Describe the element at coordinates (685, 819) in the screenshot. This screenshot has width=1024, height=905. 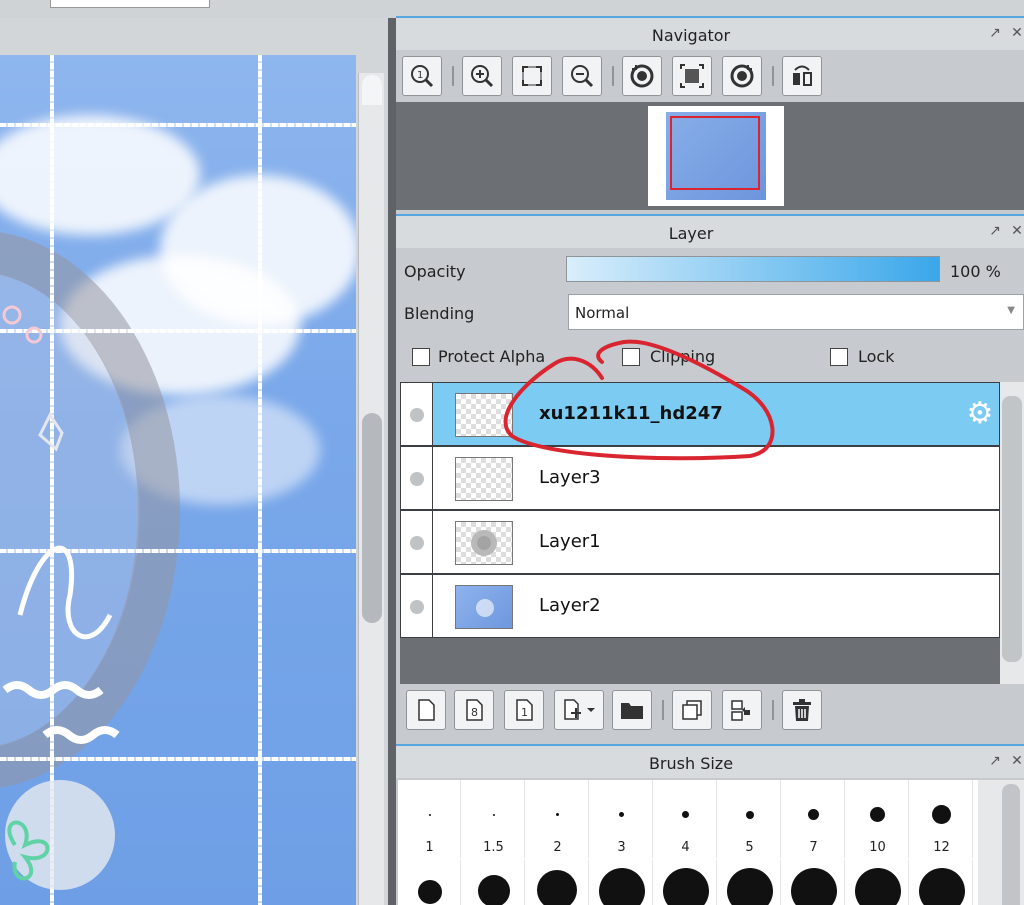
I see `brush-size-cell: 4` at that location.